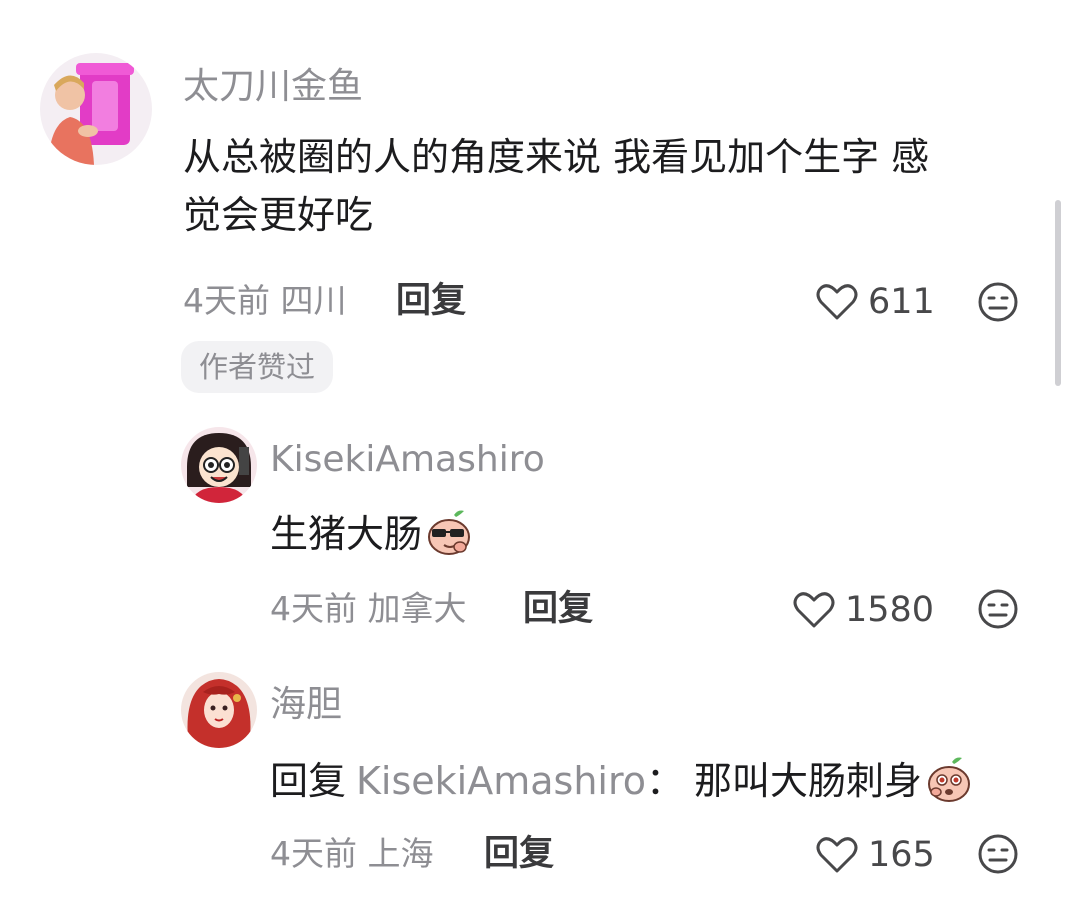  What do you see at coordinates (407, 460) in the screenshot?
I see `comment-username: KisekiAmashiro` at bounding box center [407, 460].